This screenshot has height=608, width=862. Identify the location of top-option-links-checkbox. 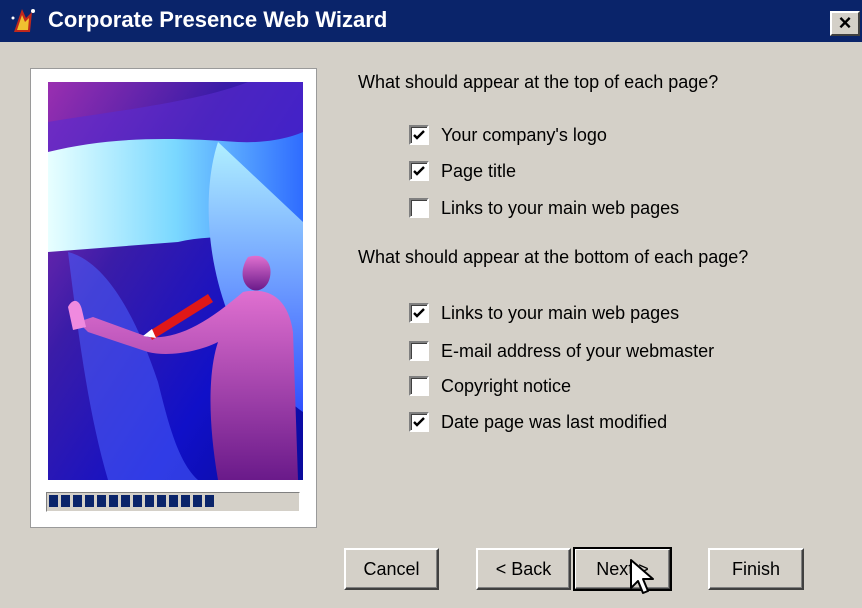
(419, 208).